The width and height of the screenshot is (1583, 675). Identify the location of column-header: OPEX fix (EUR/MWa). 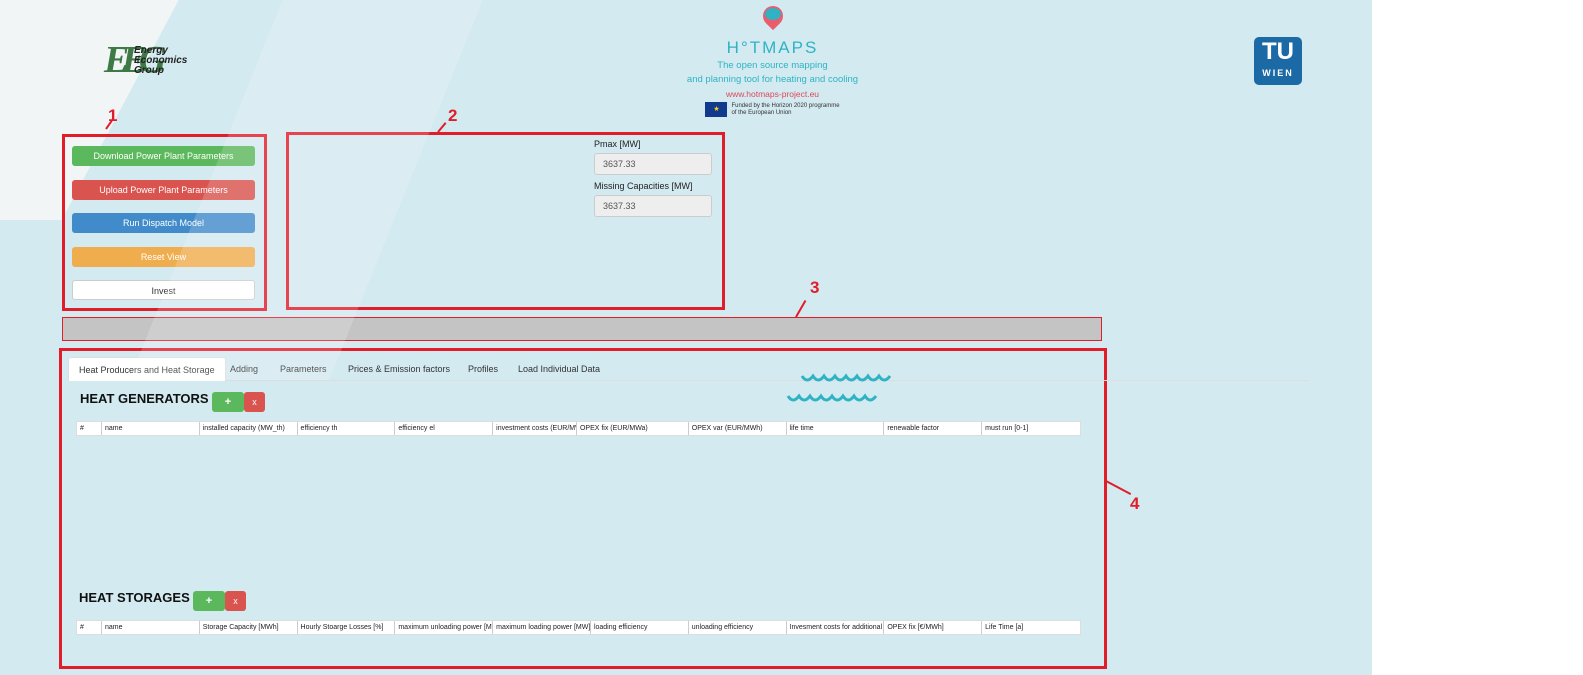
(633, 428).